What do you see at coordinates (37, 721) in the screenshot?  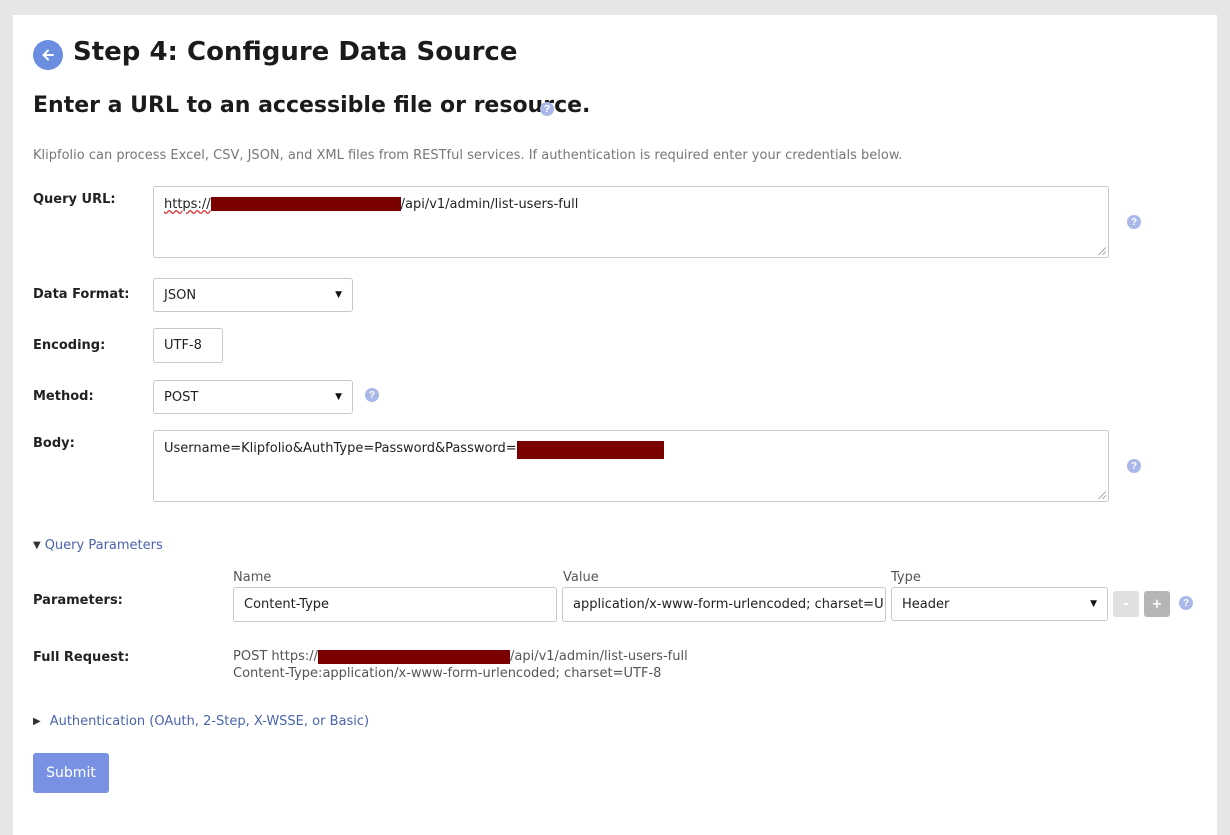 I see `caret-right-icon: ▶` at bounding box center [37, 721].